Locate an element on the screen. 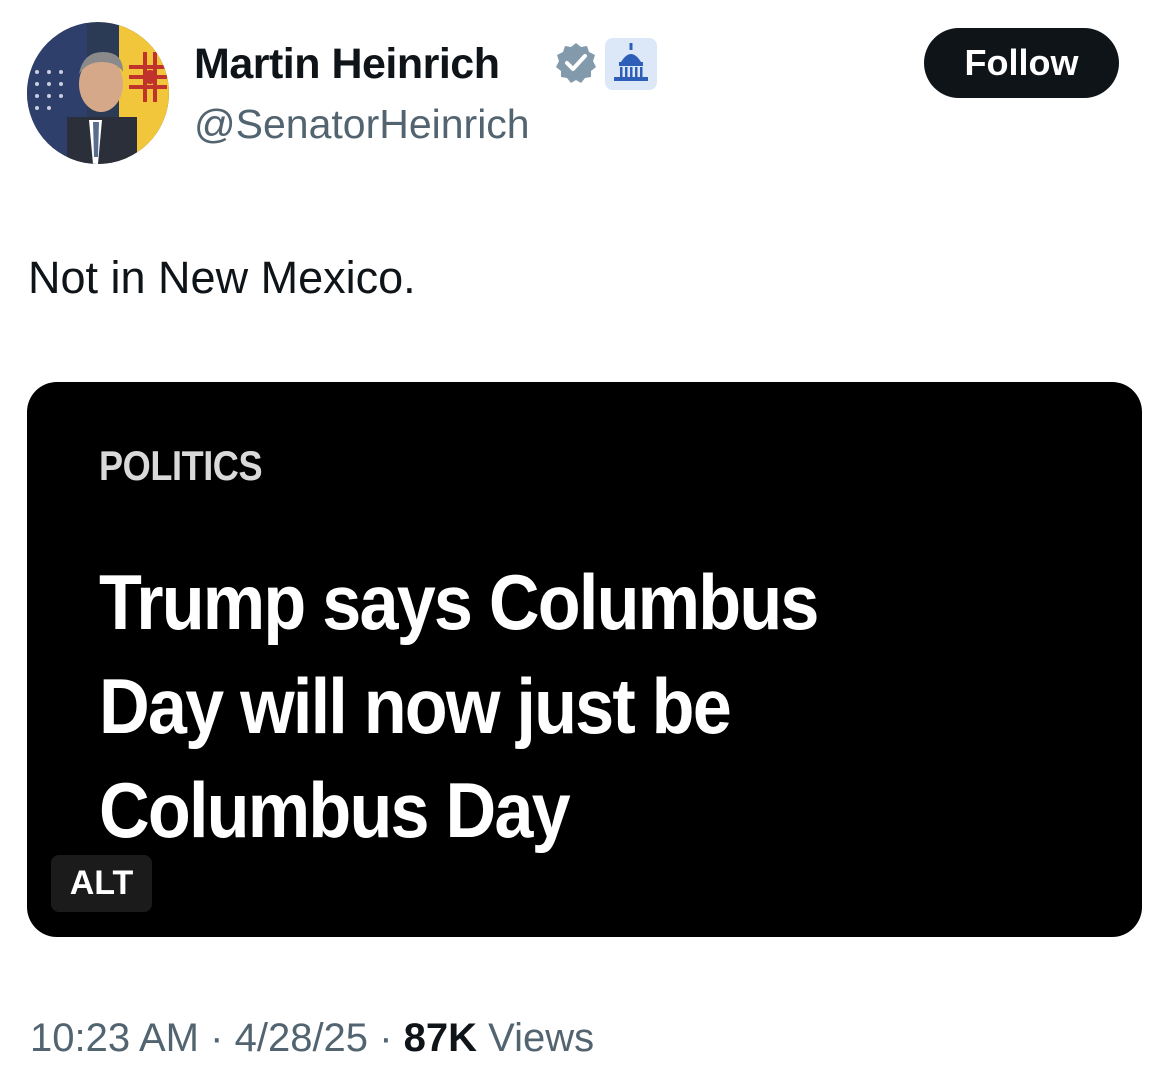 This screenshot has height=1078, width=1170. avatar is located at coordinates (98, 93).